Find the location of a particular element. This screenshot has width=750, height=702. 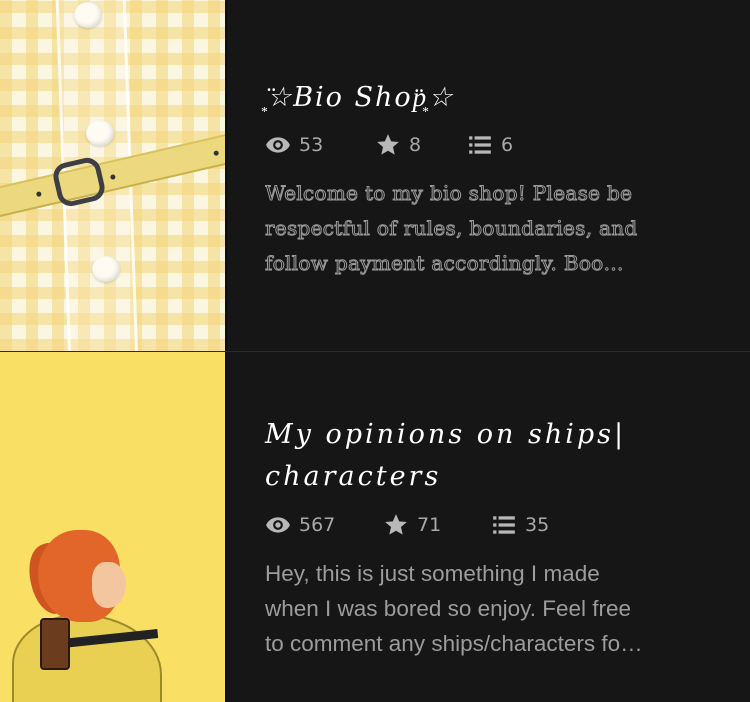

description-line: respectful of rules, boundaries, and is located at coordinates (451, 228).